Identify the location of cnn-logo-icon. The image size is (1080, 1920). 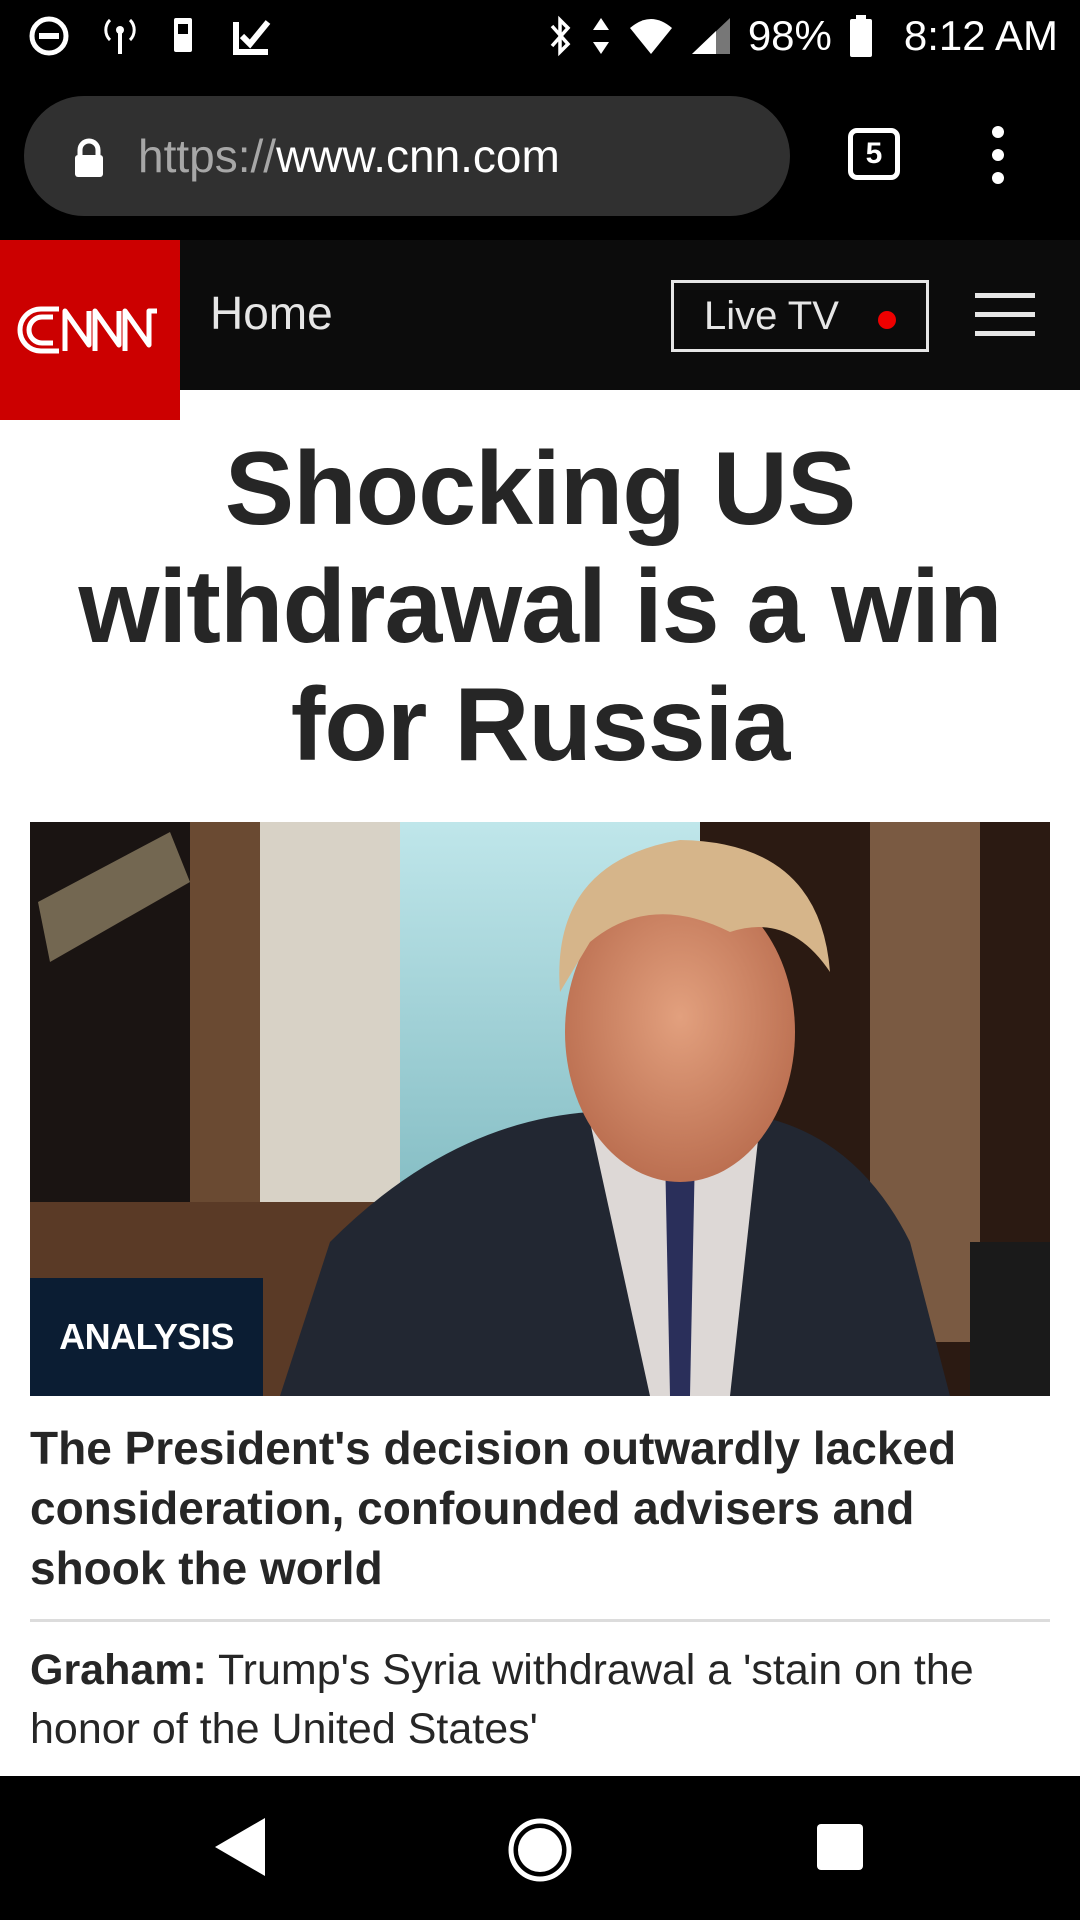
(87, 330).